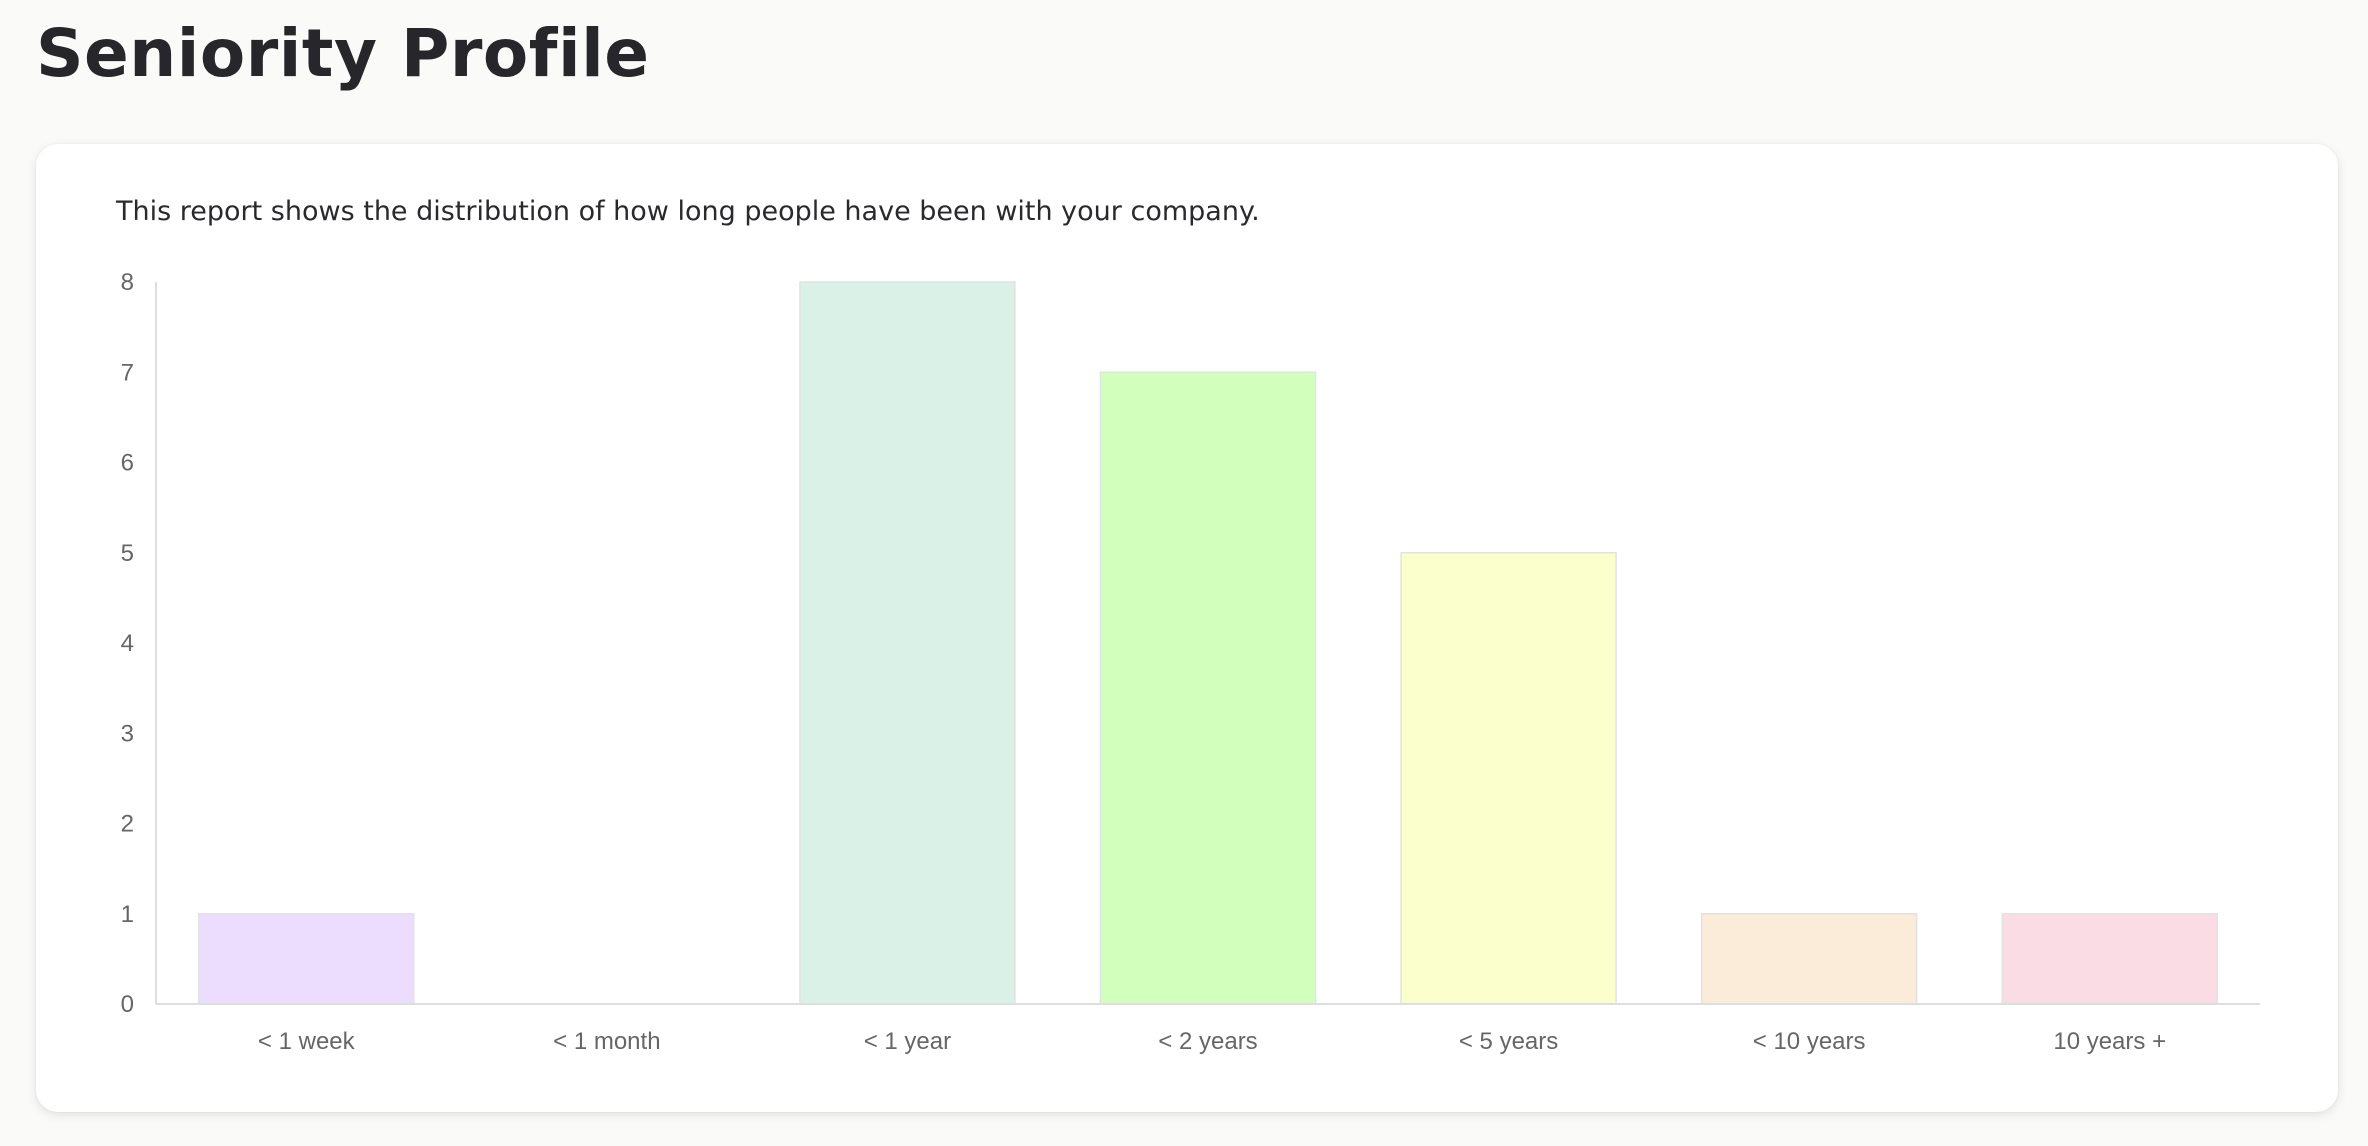 Image resolution: width=2368 pixels, height=1146 pixels. Describe the element at coordinates (127, 282) in the screenshot. I see `y-tick-label: 8` at that location.